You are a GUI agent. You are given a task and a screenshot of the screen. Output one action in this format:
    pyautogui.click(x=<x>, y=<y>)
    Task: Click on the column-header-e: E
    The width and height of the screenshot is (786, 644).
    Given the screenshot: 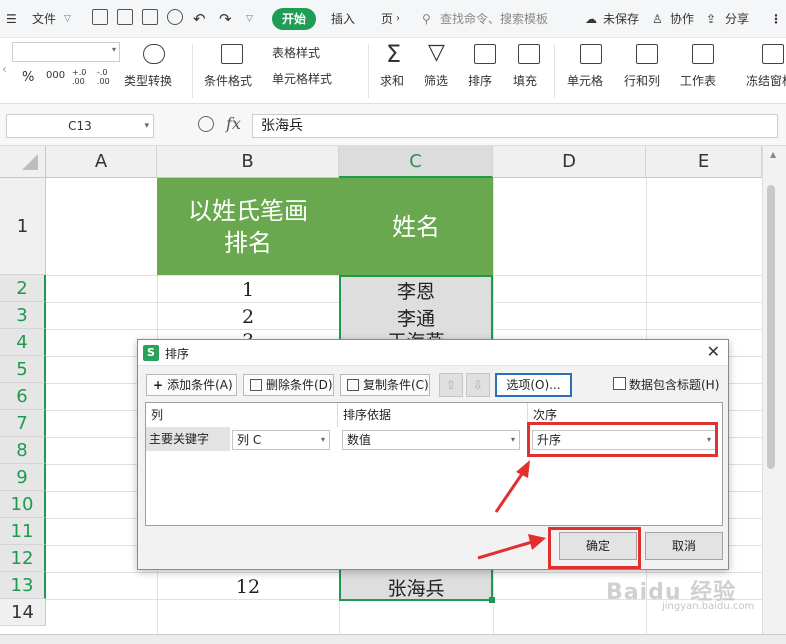 What is the action you would take?
    pyautogui.click(x=704, y=162)
    